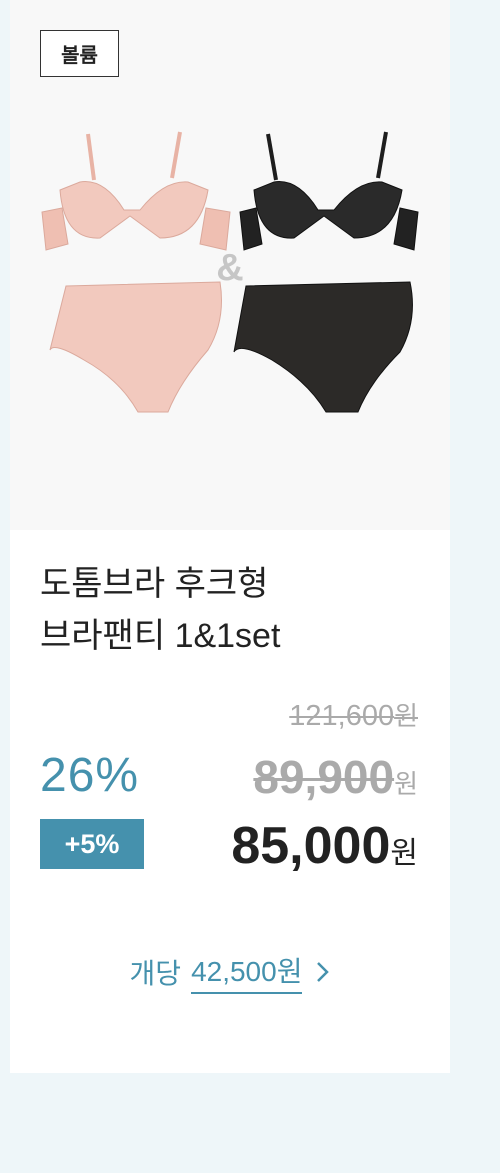  I want to click on sale-price: 89,900원, so click(335, 777).